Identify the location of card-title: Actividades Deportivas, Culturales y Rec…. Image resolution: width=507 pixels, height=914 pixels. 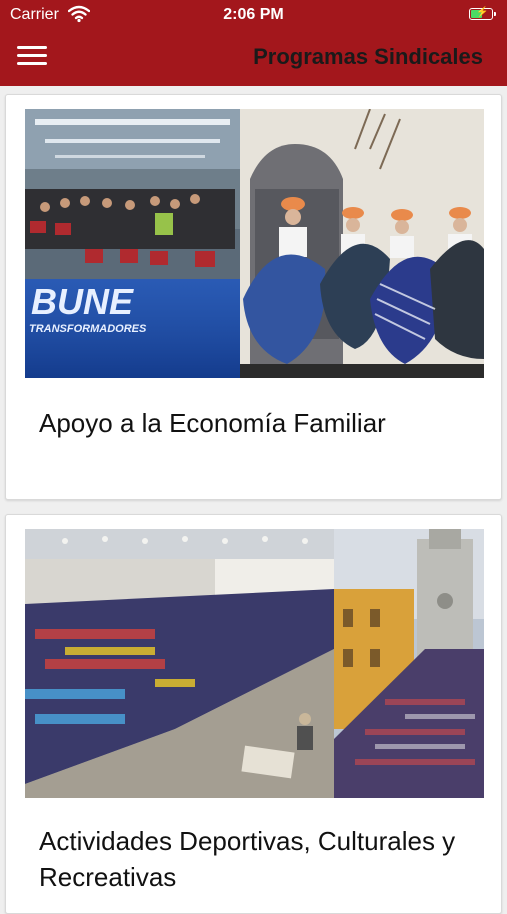
(247, 859).